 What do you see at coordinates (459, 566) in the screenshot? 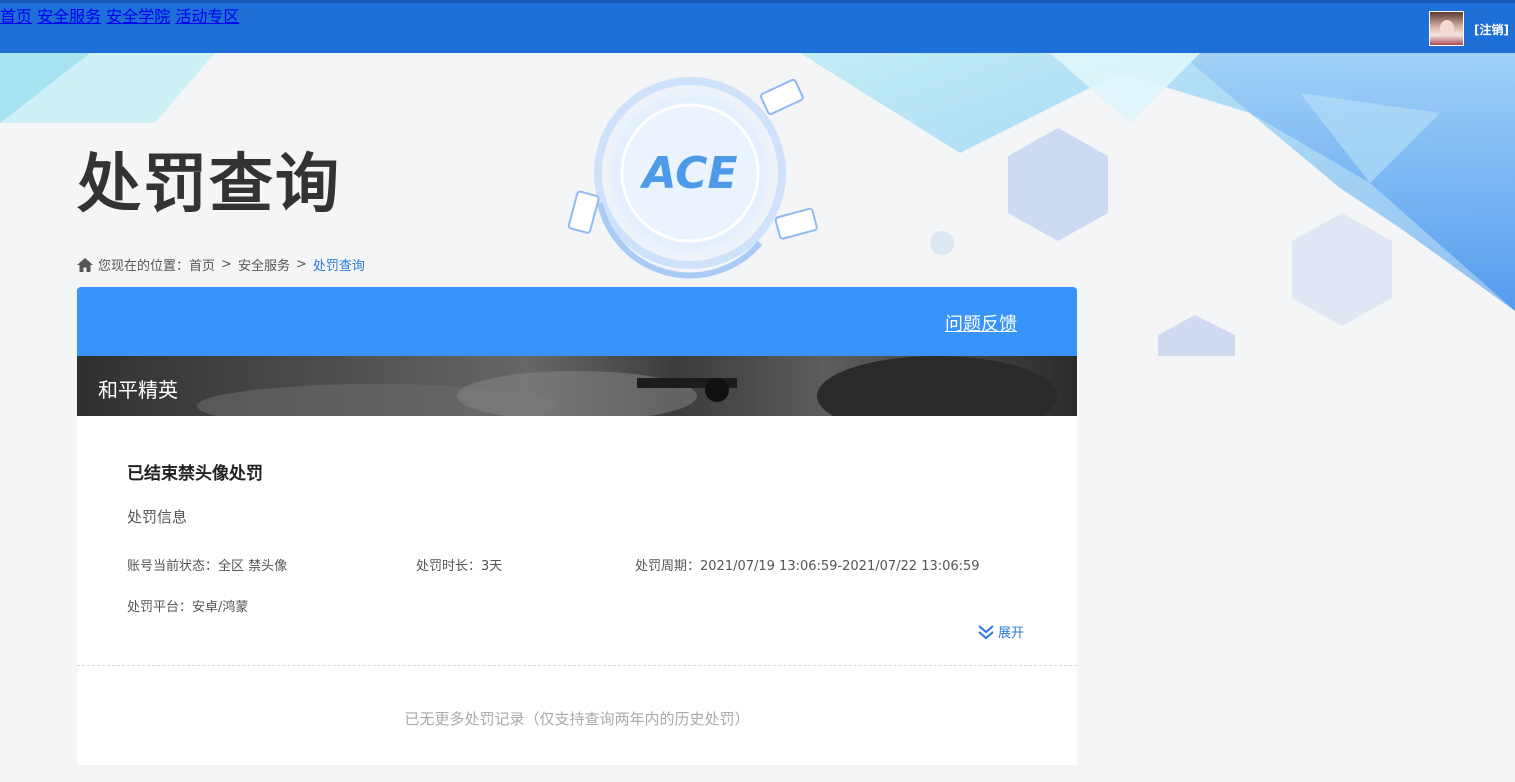
I see `penalty-duration: 处罚时长：3天` at bounding box center [459, 566].